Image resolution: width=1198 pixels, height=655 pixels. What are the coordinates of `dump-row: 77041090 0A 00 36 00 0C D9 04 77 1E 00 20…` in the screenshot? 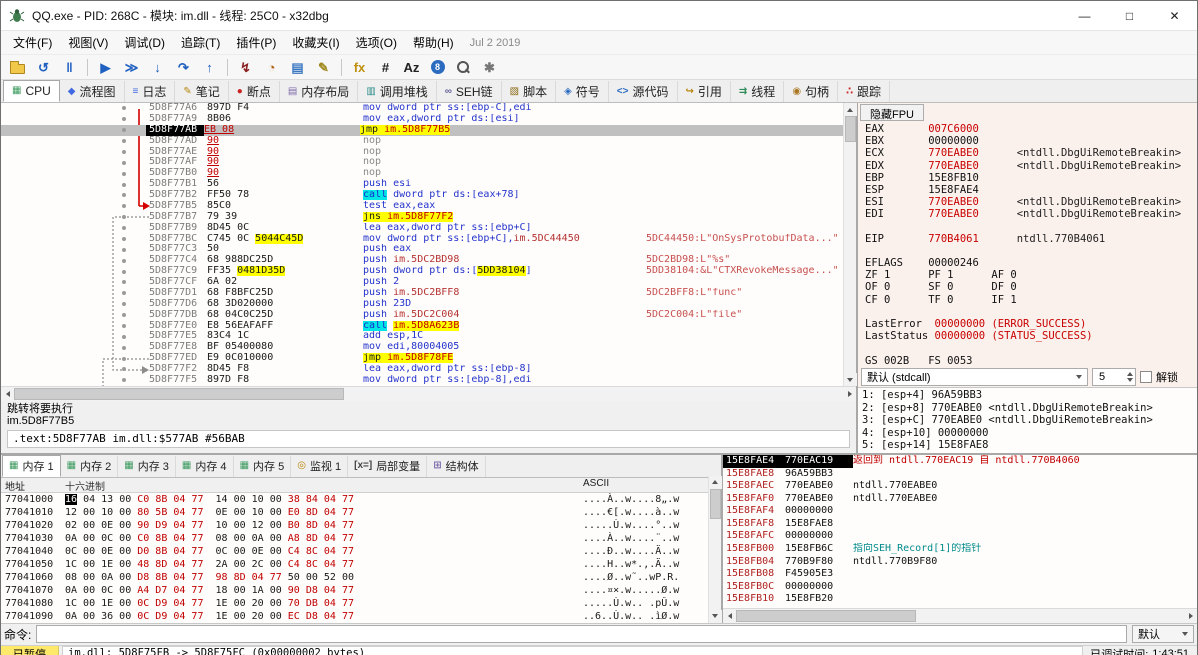 It's located at (361, 616).